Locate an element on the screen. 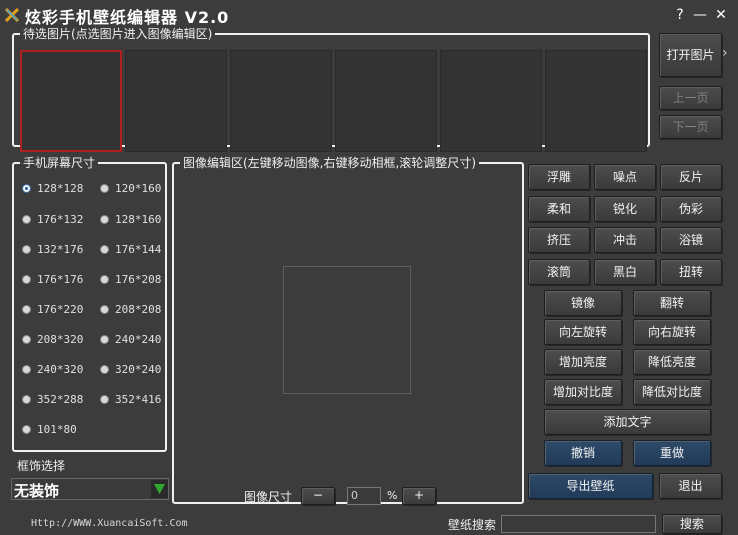 The image size is (738, 535). mirror-button: 镜像 is located at coordinates (583, 303).